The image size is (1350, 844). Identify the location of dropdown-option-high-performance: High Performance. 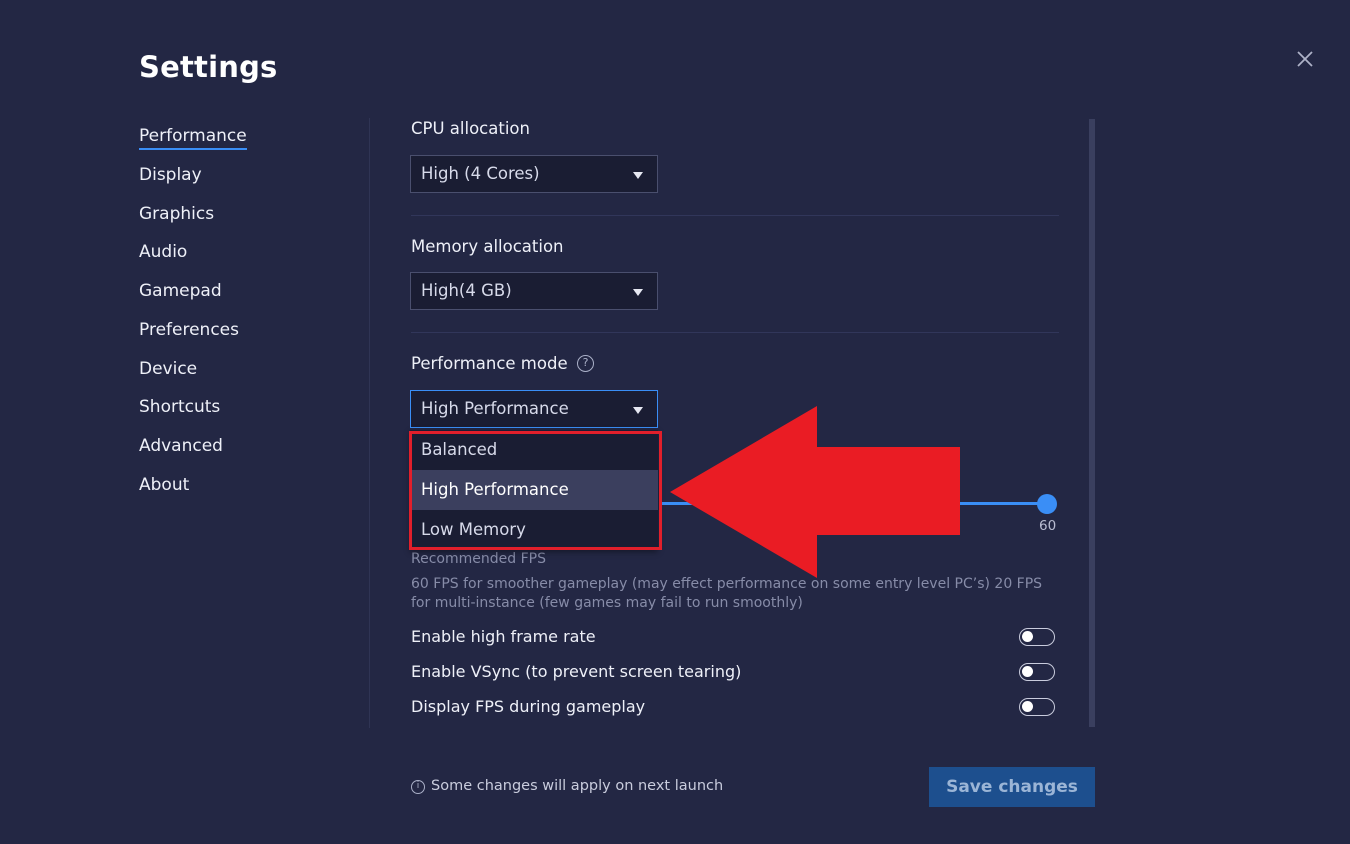
(534, 490).